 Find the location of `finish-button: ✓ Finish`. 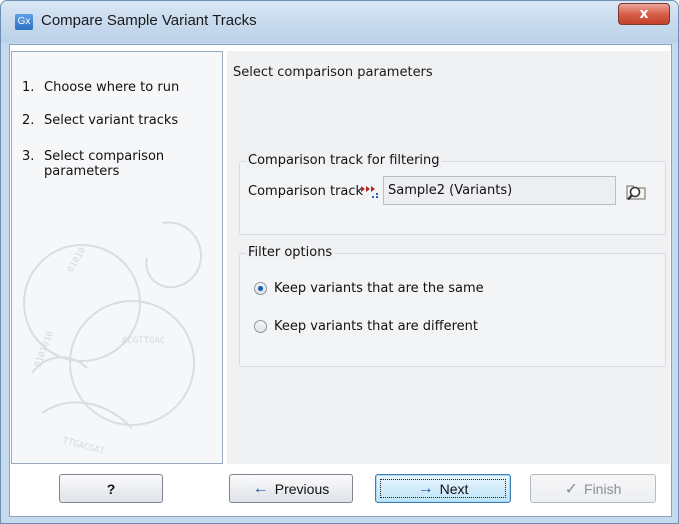

finish-button: ✓ Finish is located at coordinates (593, 488).